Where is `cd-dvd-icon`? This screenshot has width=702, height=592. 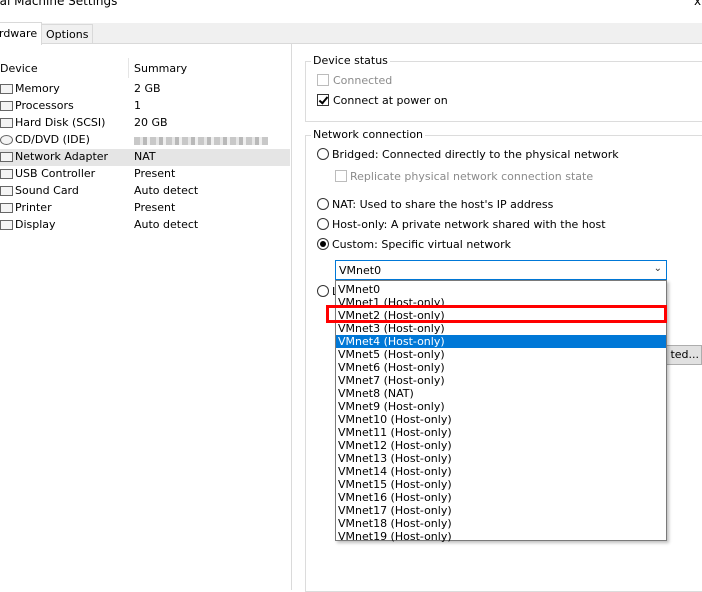 cd-dvd-icon is located at coordinates (6, 140).